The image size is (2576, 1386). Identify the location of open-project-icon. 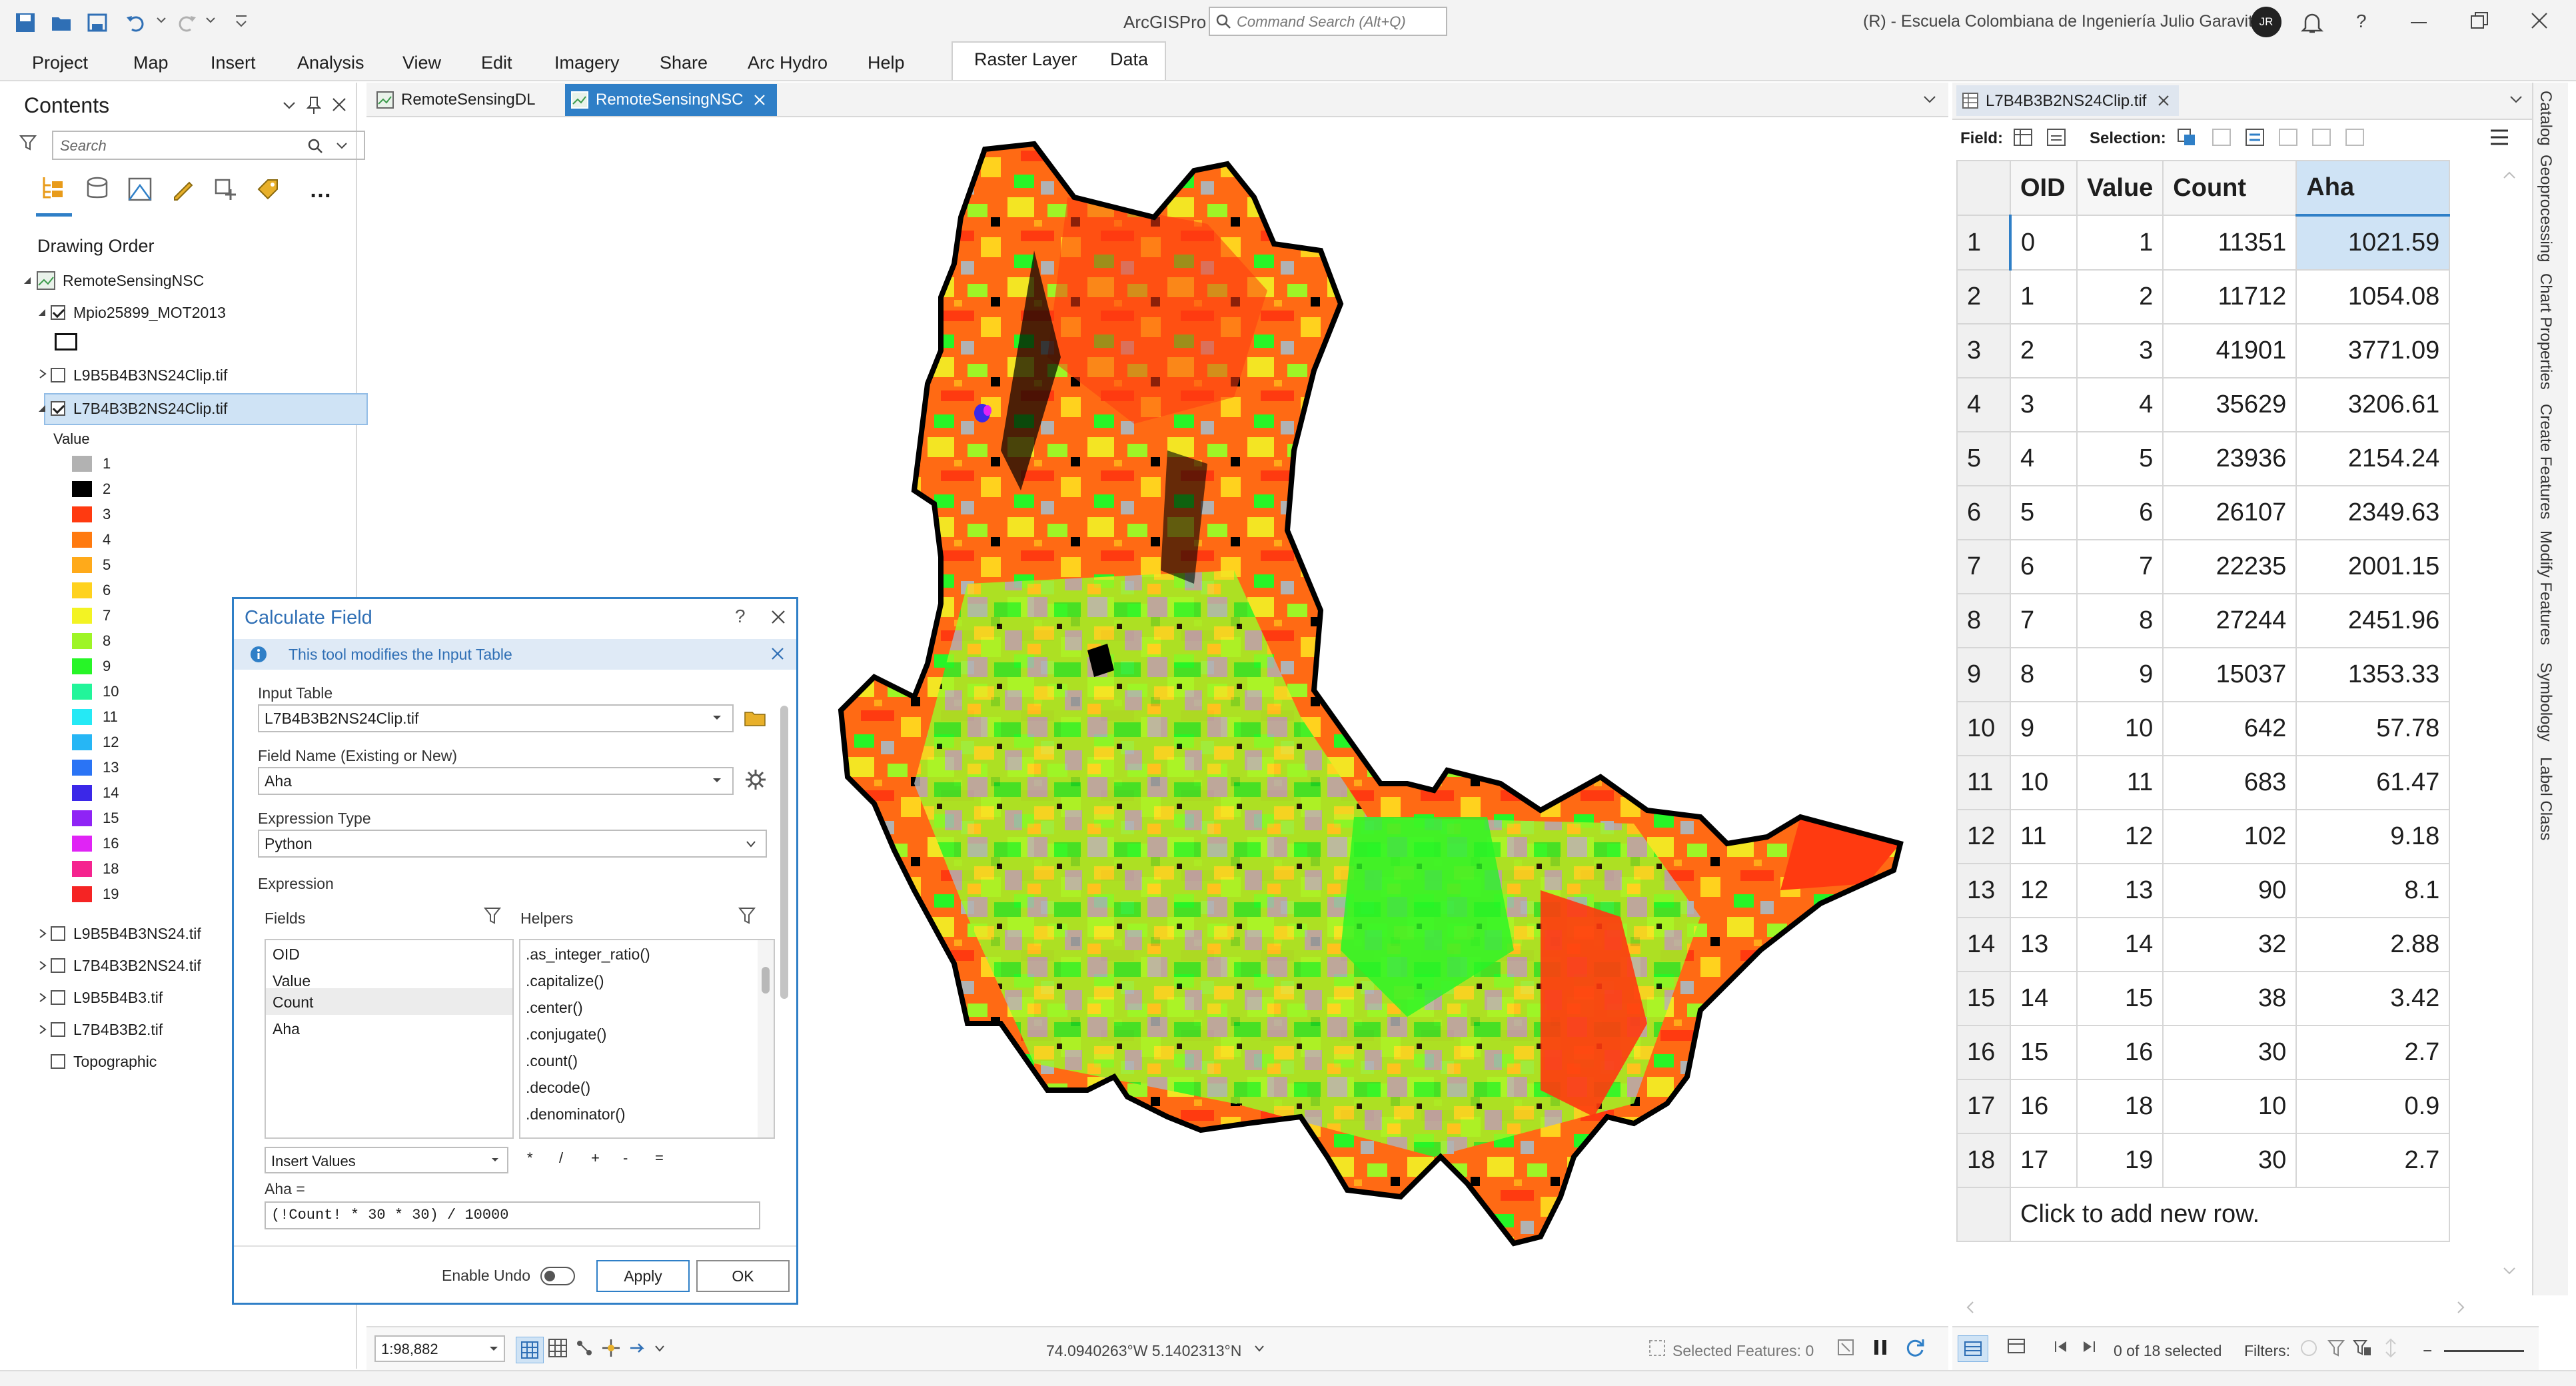
(61, 23).